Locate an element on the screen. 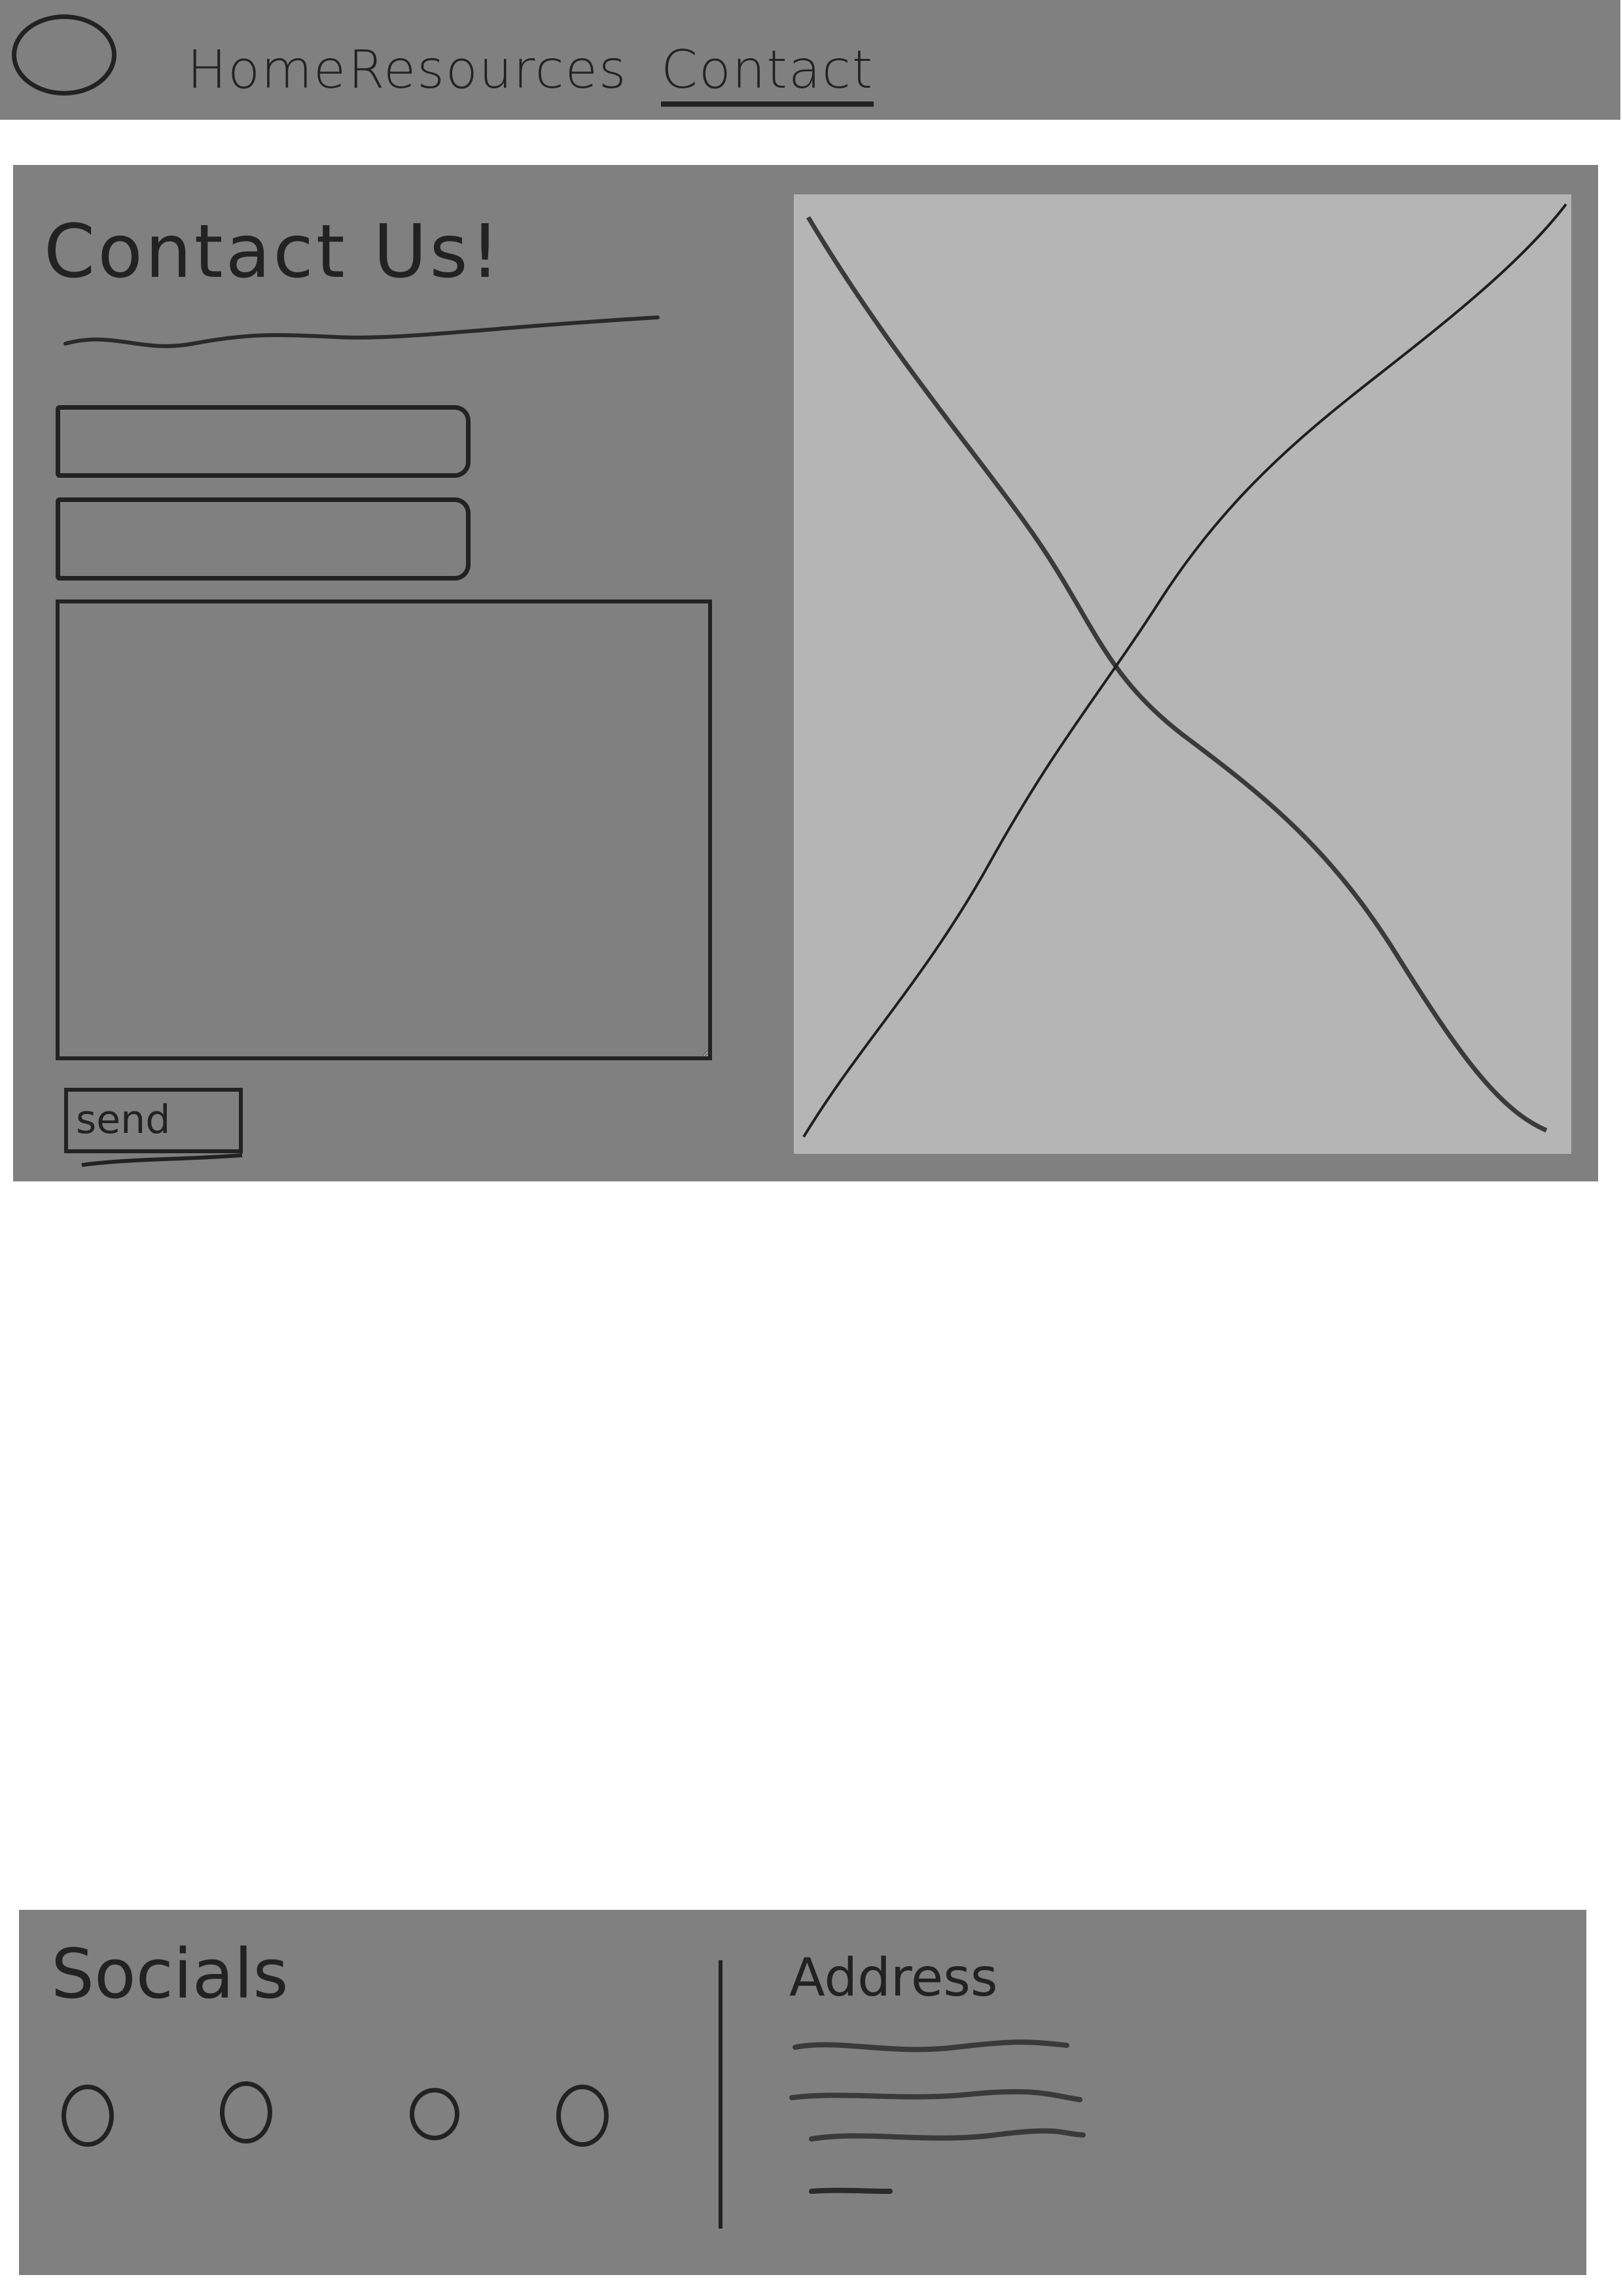  send-underline is located at coordinates (162, 1160).